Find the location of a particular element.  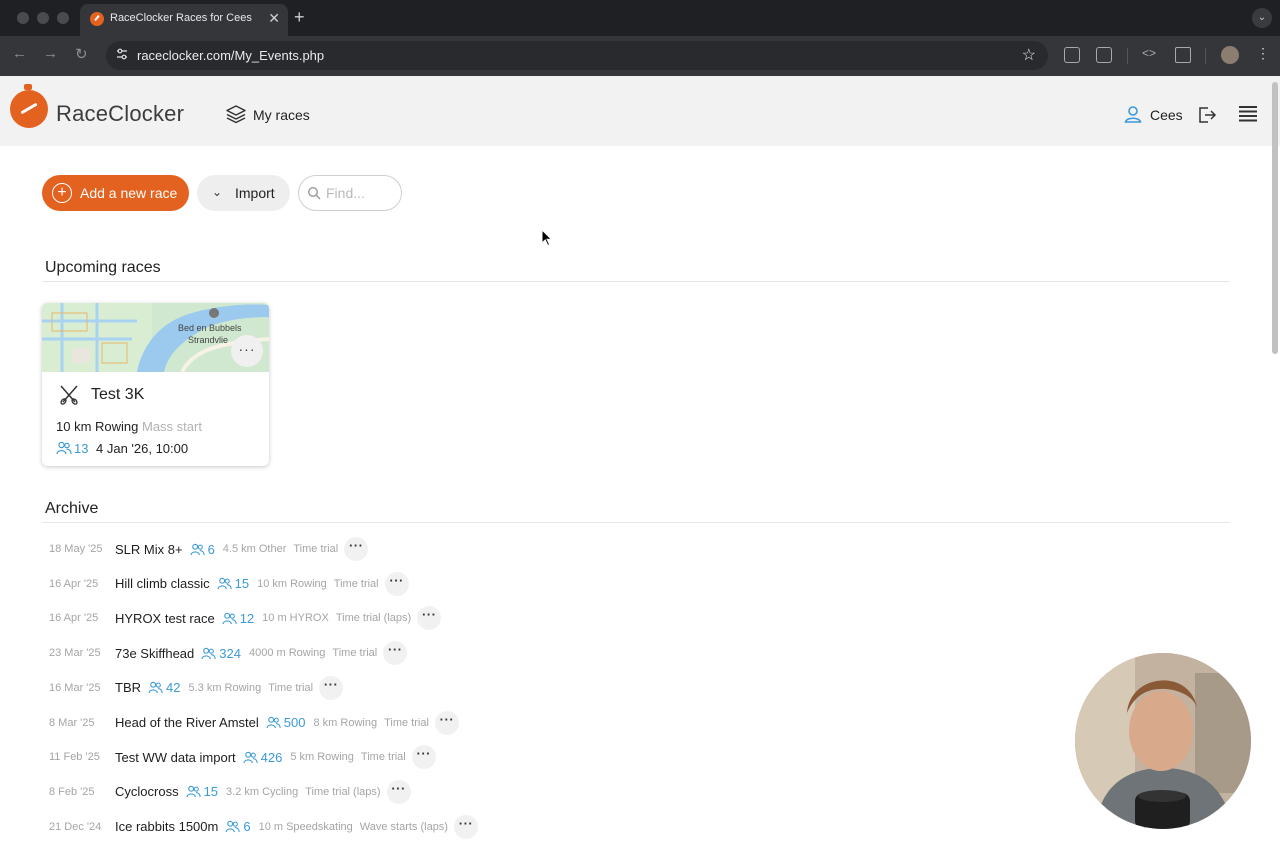

archive-race-name: SLR Mix 8+ is located at coordinates (149, 549).